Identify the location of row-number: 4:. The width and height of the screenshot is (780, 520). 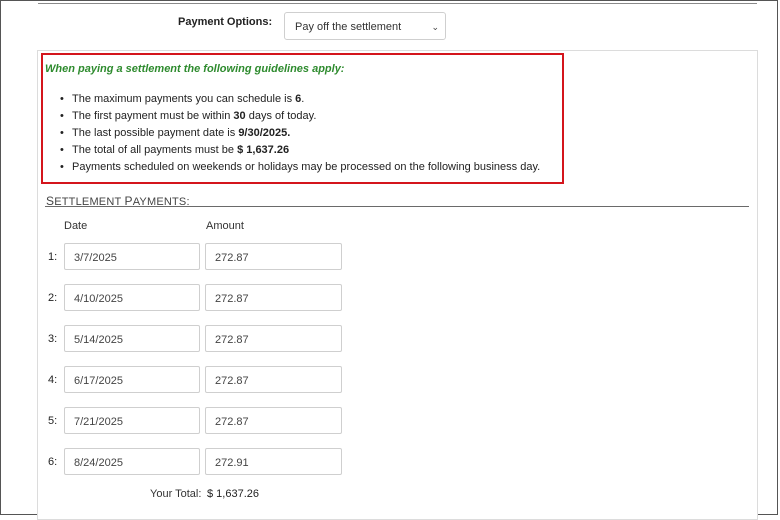
(53, 380).